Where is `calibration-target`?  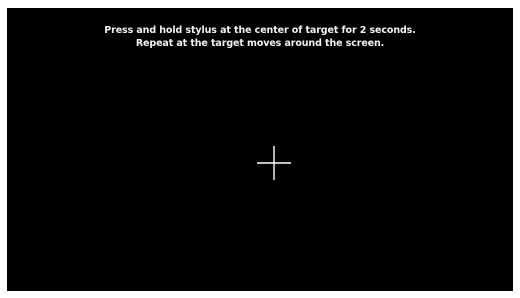
calibration-target is located at coordinates (274, 163).